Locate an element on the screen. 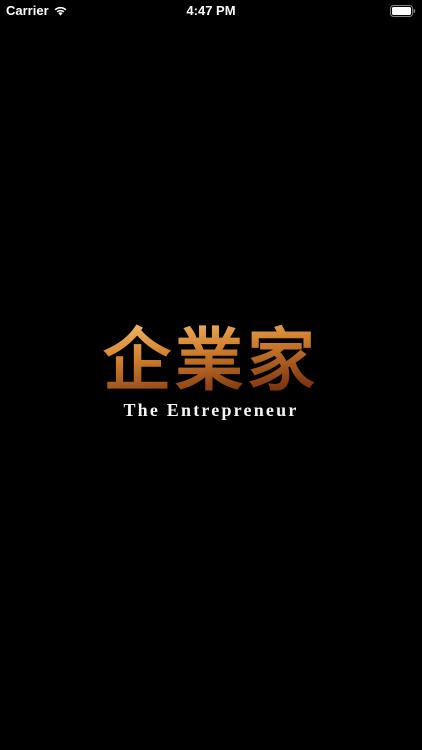 The height and width of the screenshot is (750, 422). status-time: 4:47 PM is located at coordinates (211, 10).